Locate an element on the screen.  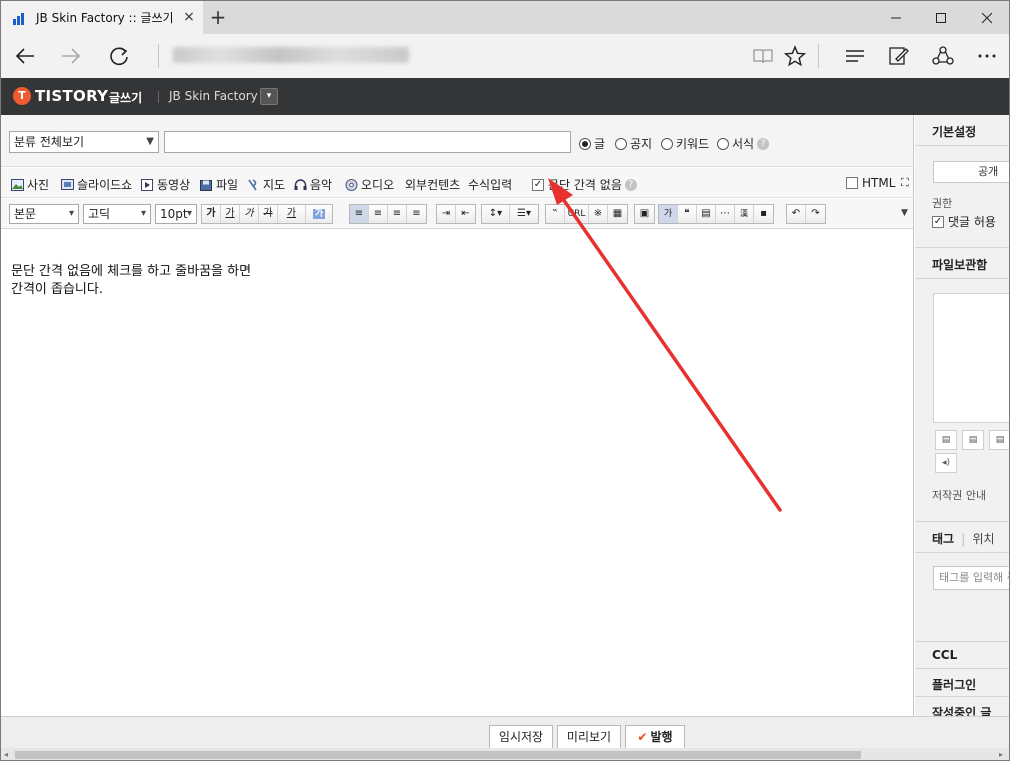
copyright-link: 저작권 안내 is located at coordinates (959, 495).